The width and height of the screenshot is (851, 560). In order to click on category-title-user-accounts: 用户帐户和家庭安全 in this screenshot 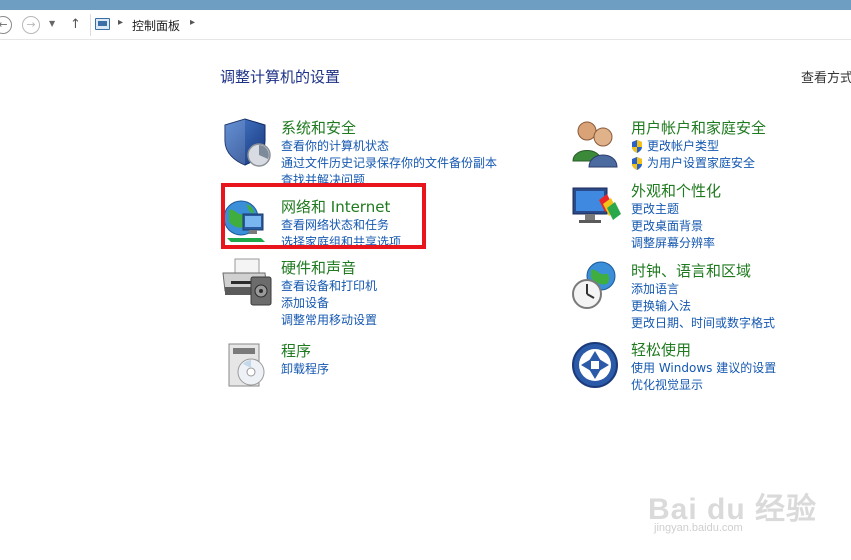, I will do `click(698, 127)`.